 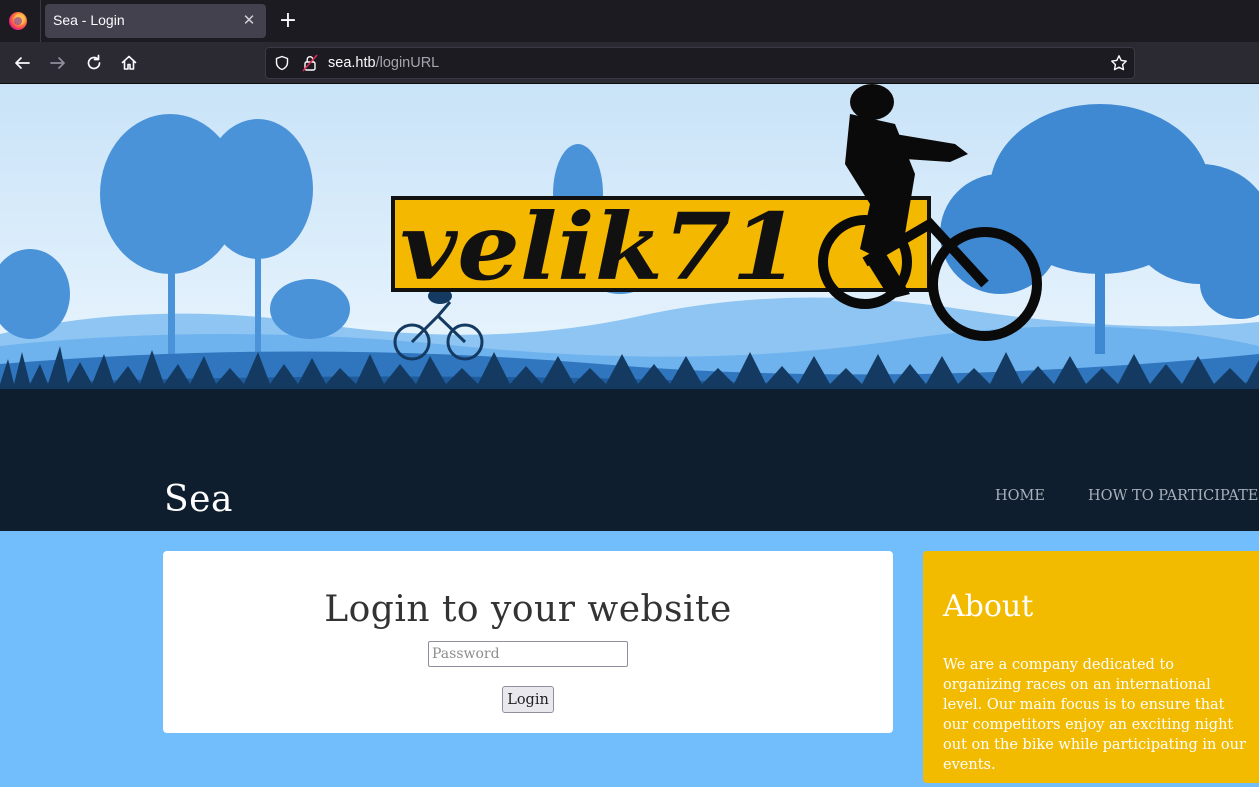 I want to click on back-icon, so click(x=22, y=63).